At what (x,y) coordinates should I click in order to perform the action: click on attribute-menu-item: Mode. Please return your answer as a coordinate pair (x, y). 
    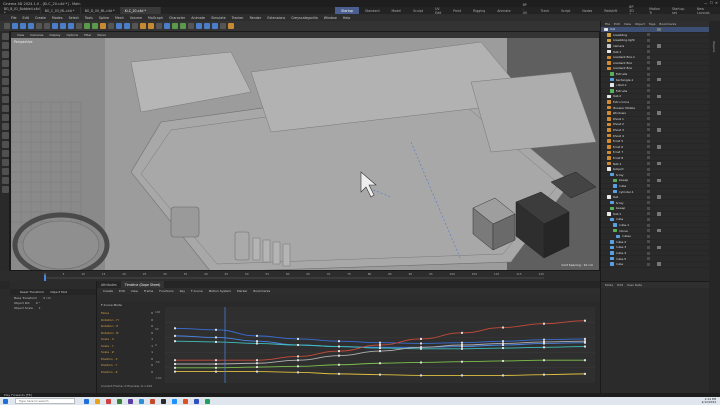
    Looking at the image, I should click on (609, 285).